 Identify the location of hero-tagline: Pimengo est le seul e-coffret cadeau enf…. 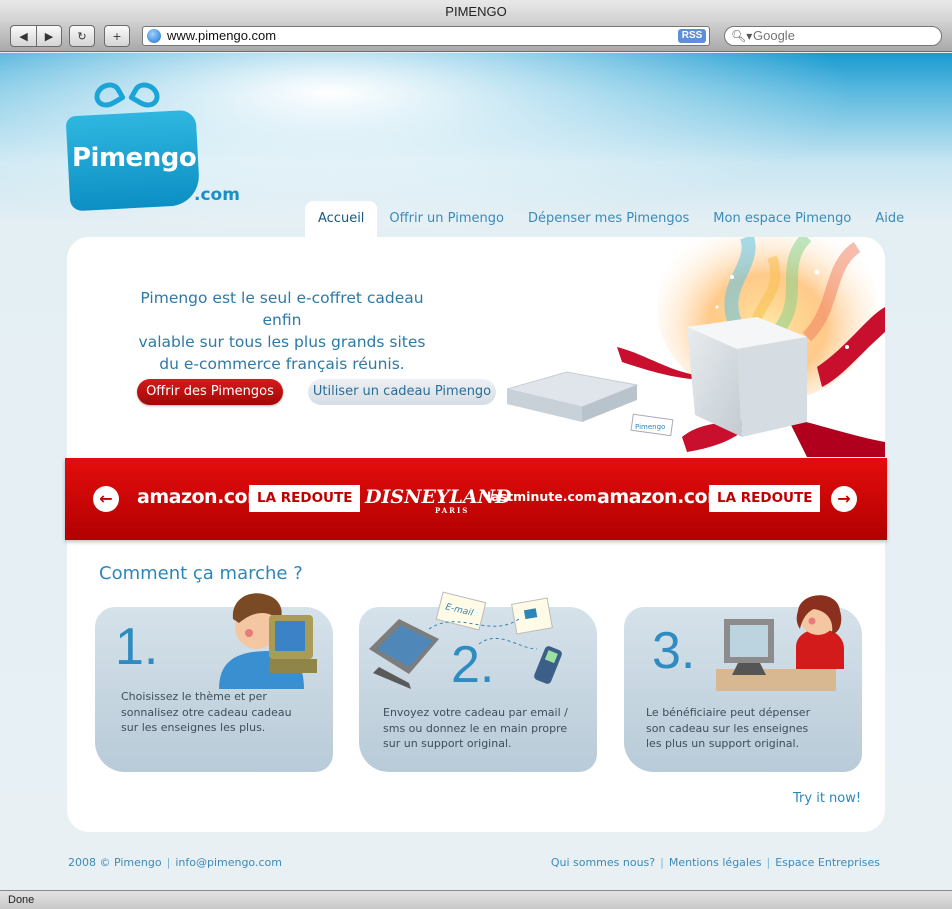
(282, 331).